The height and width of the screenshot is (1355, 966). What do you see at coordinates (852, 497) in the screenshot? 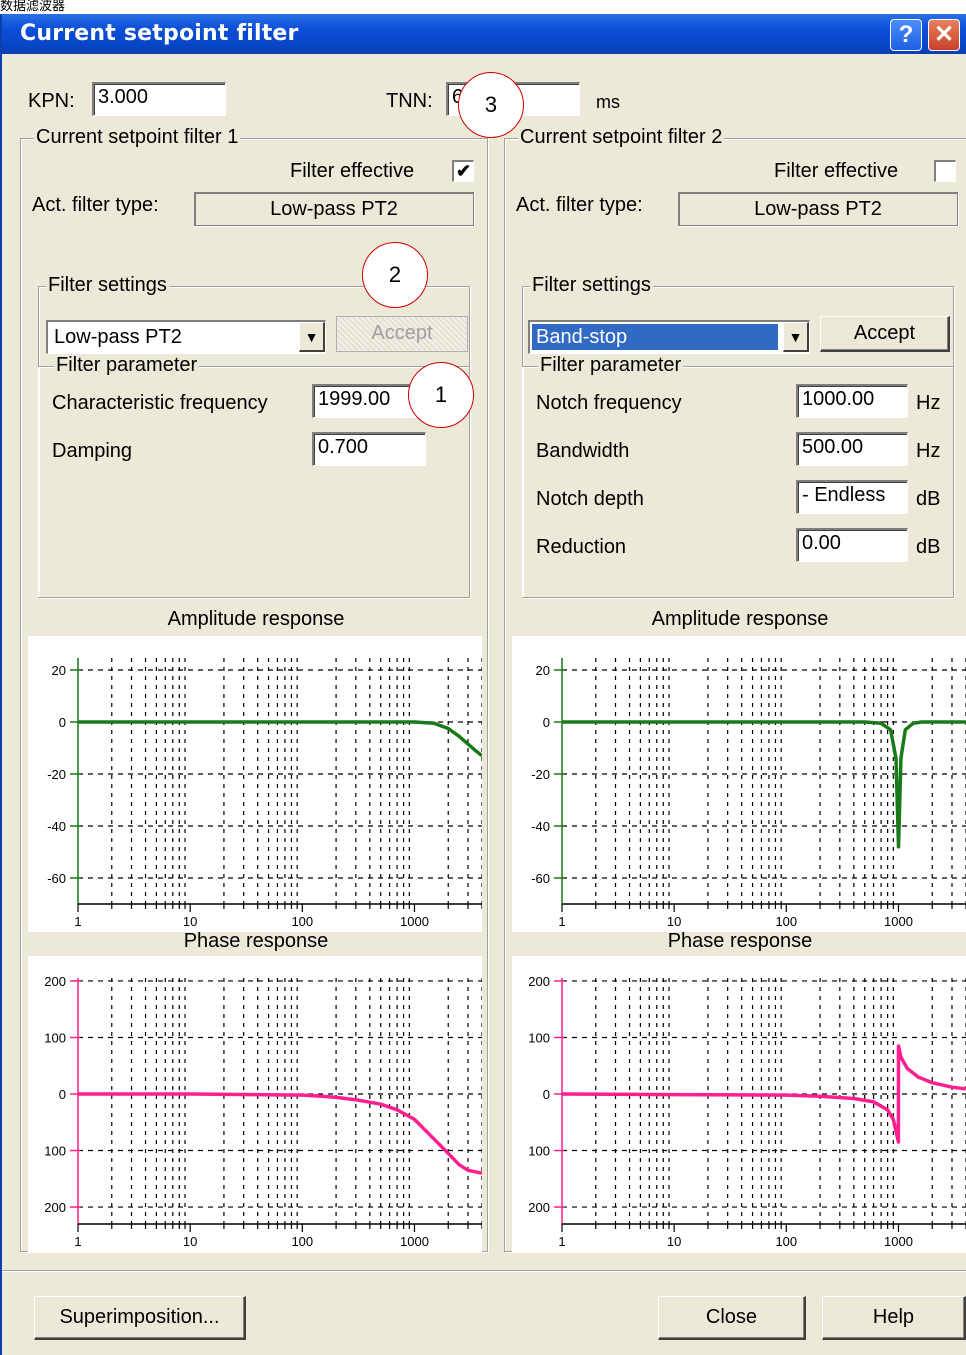
I see `notch-depth-input: - Endless` at bounding box center [852, 497].